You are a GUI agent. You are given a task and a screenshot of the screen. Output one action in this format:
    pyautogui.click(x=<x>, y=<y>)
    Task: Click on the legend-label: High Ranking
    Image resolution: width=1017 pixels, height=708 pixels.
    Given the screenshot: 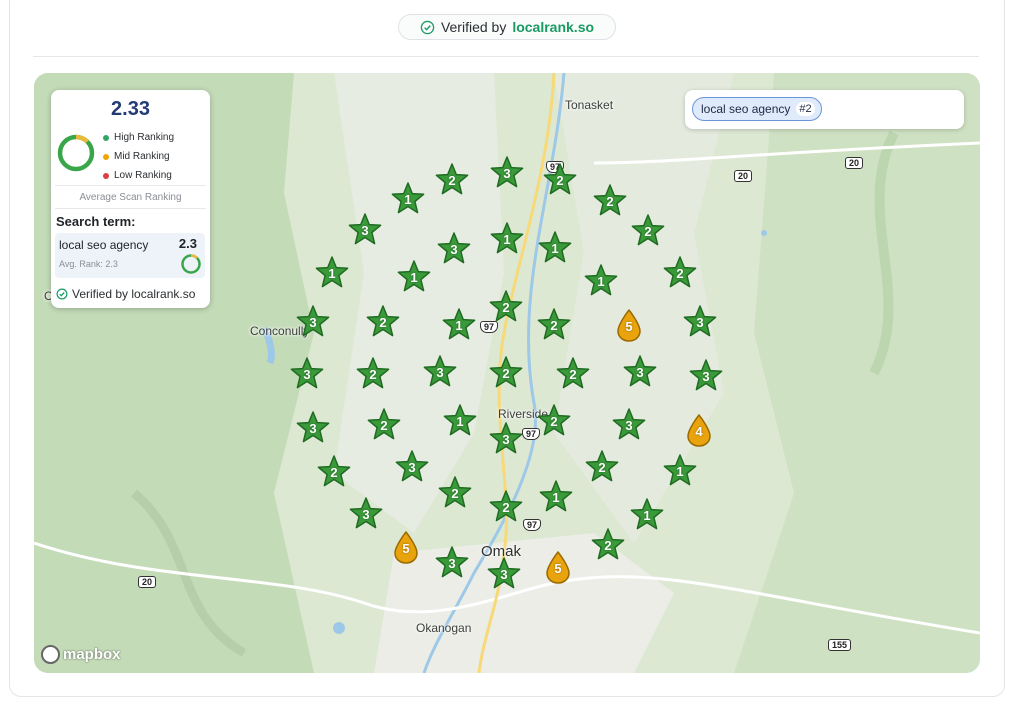 What is the action you would take?
    pyautogui.click(x=144, y=137)
    